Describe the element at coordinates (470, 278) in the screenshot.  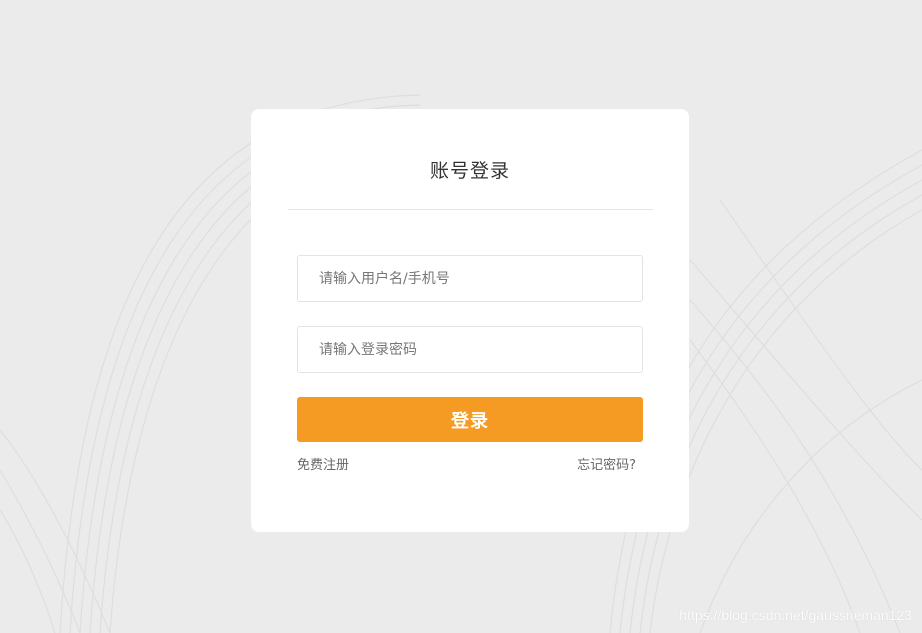
I see `username-input` at that location.